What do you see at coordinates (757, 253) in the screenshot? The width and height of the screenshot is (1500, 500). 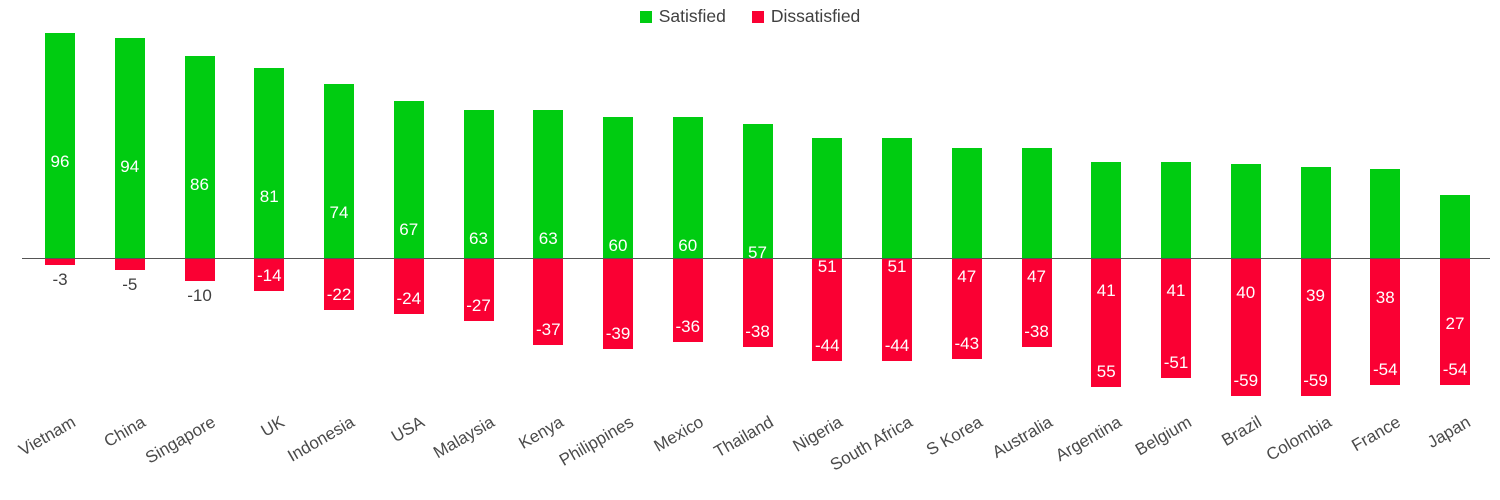 I see `bar-value-satisfied: 57` at bounding box center [757, 253].